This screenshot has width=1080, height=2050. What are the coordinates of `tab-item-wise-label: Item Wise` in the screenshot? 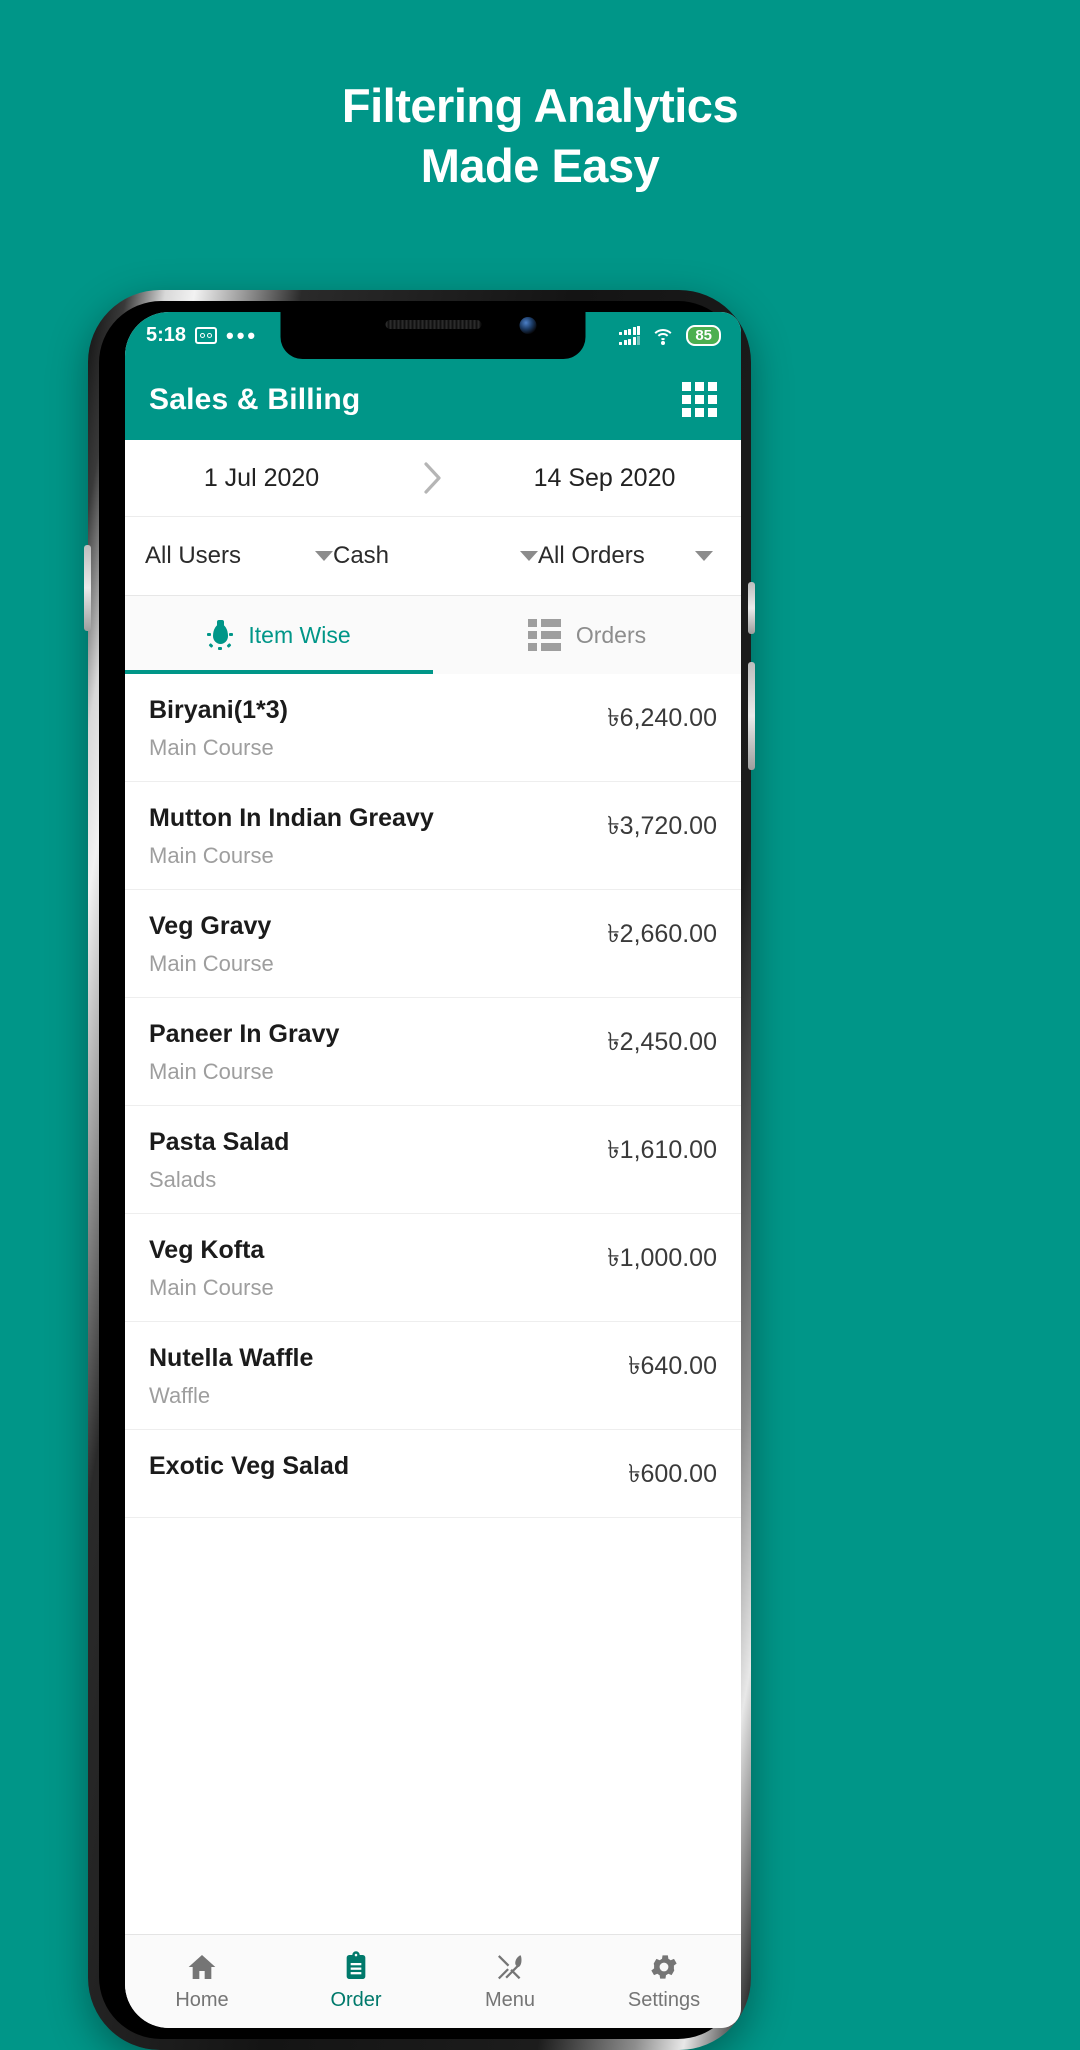 It's located at (299, 634).